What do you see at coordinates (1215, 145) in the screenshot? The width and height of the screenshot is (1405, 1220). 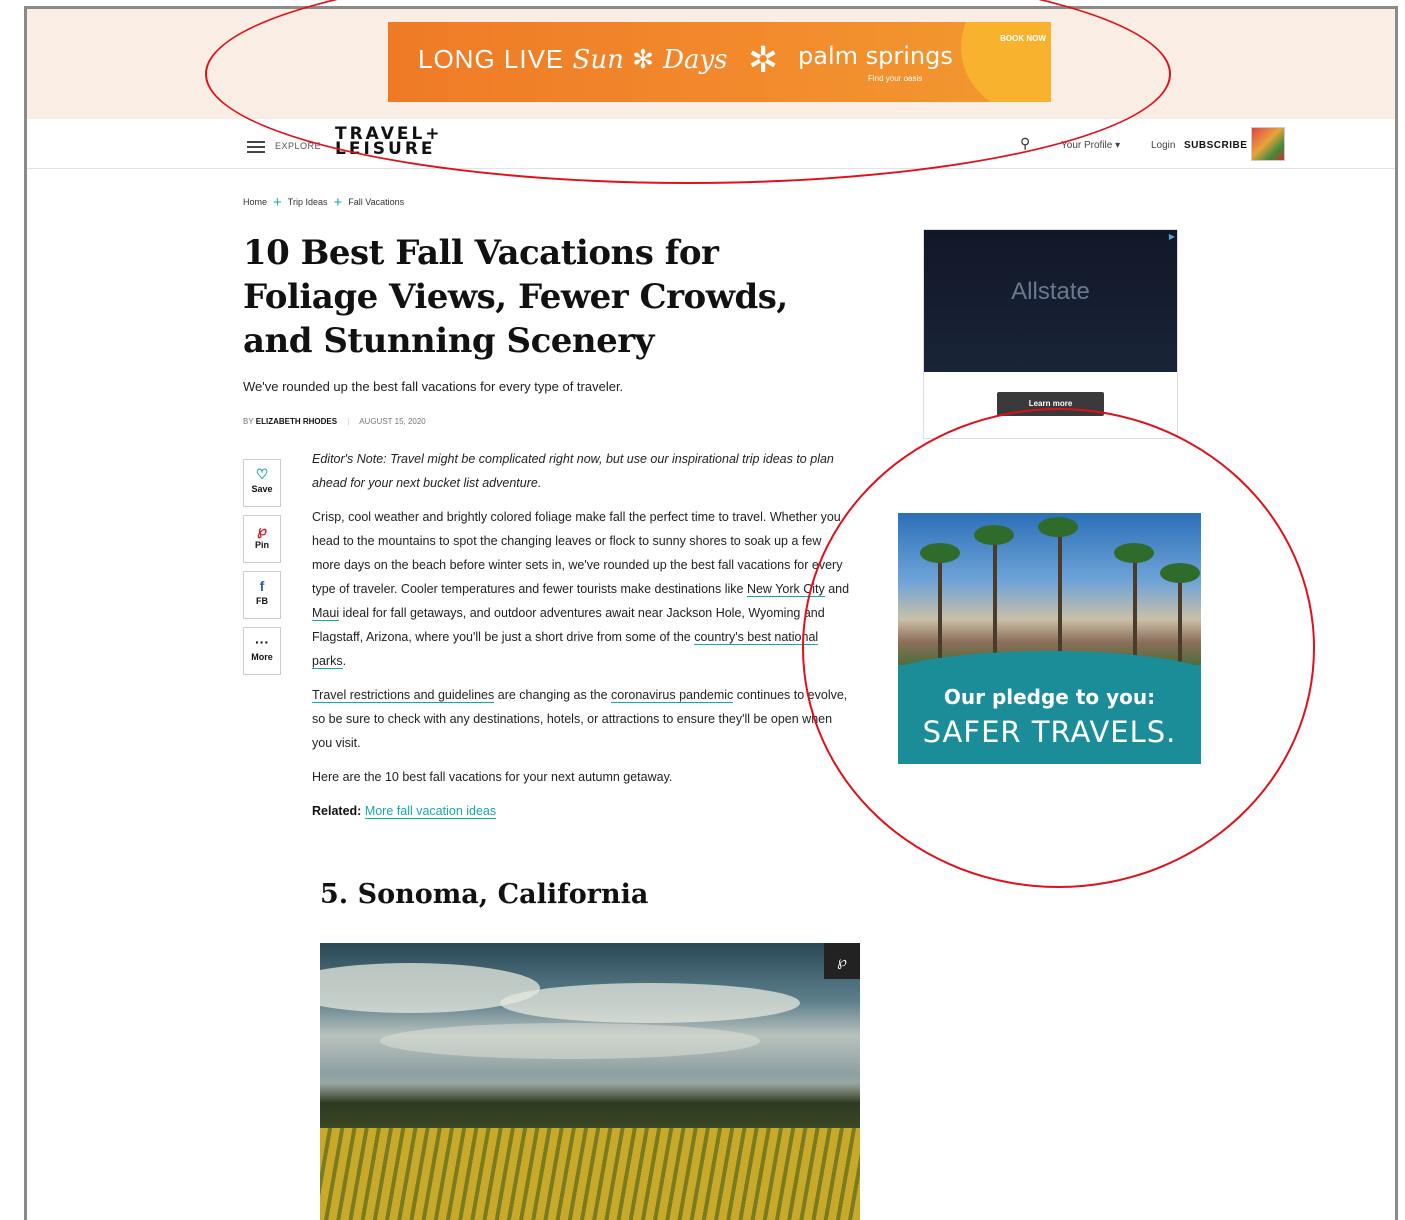 I see `subscribe-link: SUBSCRIBE` at bounding box center [1215, 145].